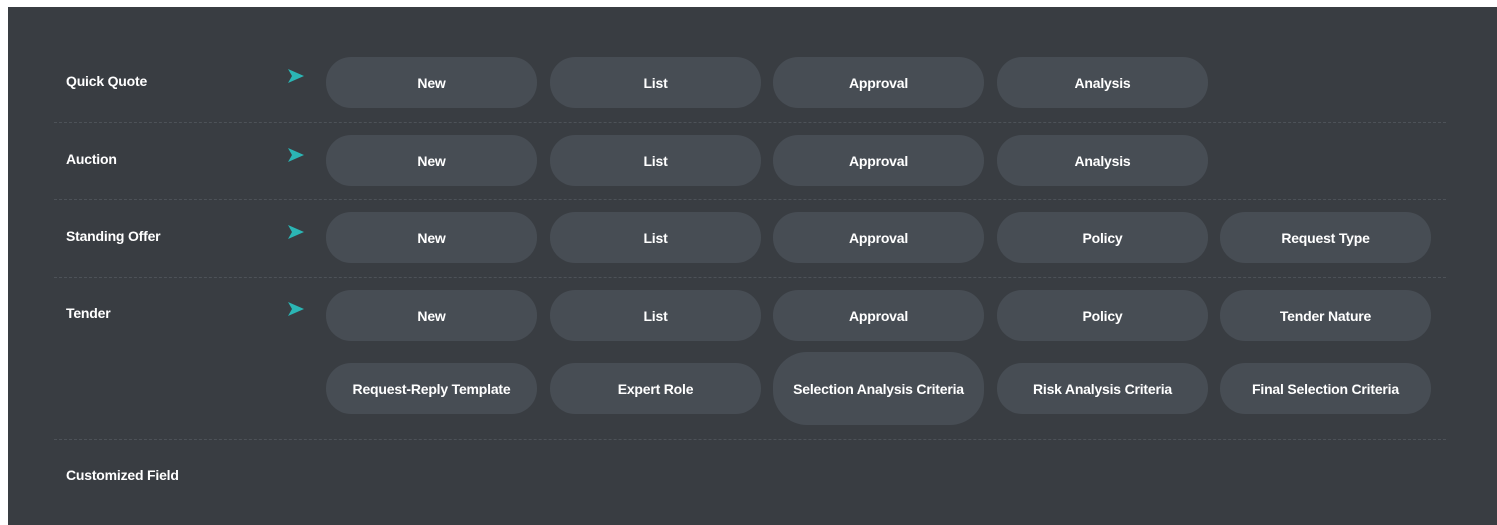 The height and width of the screenshot is (525, 1497). I want to click on section-auction: Auction New List Approval Analysis, so click(750, 161).